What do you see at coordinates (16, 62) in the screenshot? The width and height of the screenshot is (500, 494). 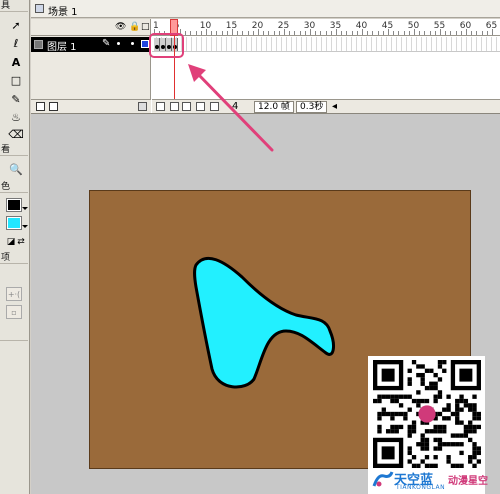 I see `text-tool-icon: A` at bounding box center [16, 62].